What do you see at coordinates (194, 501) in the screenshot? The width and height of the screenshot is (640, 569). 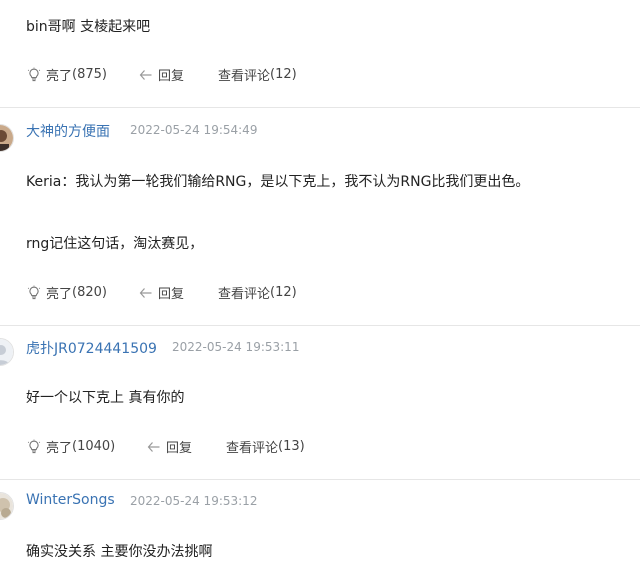 I see `post-time: 2022-05-24 19:53:12` at bounding box center [194, 501].